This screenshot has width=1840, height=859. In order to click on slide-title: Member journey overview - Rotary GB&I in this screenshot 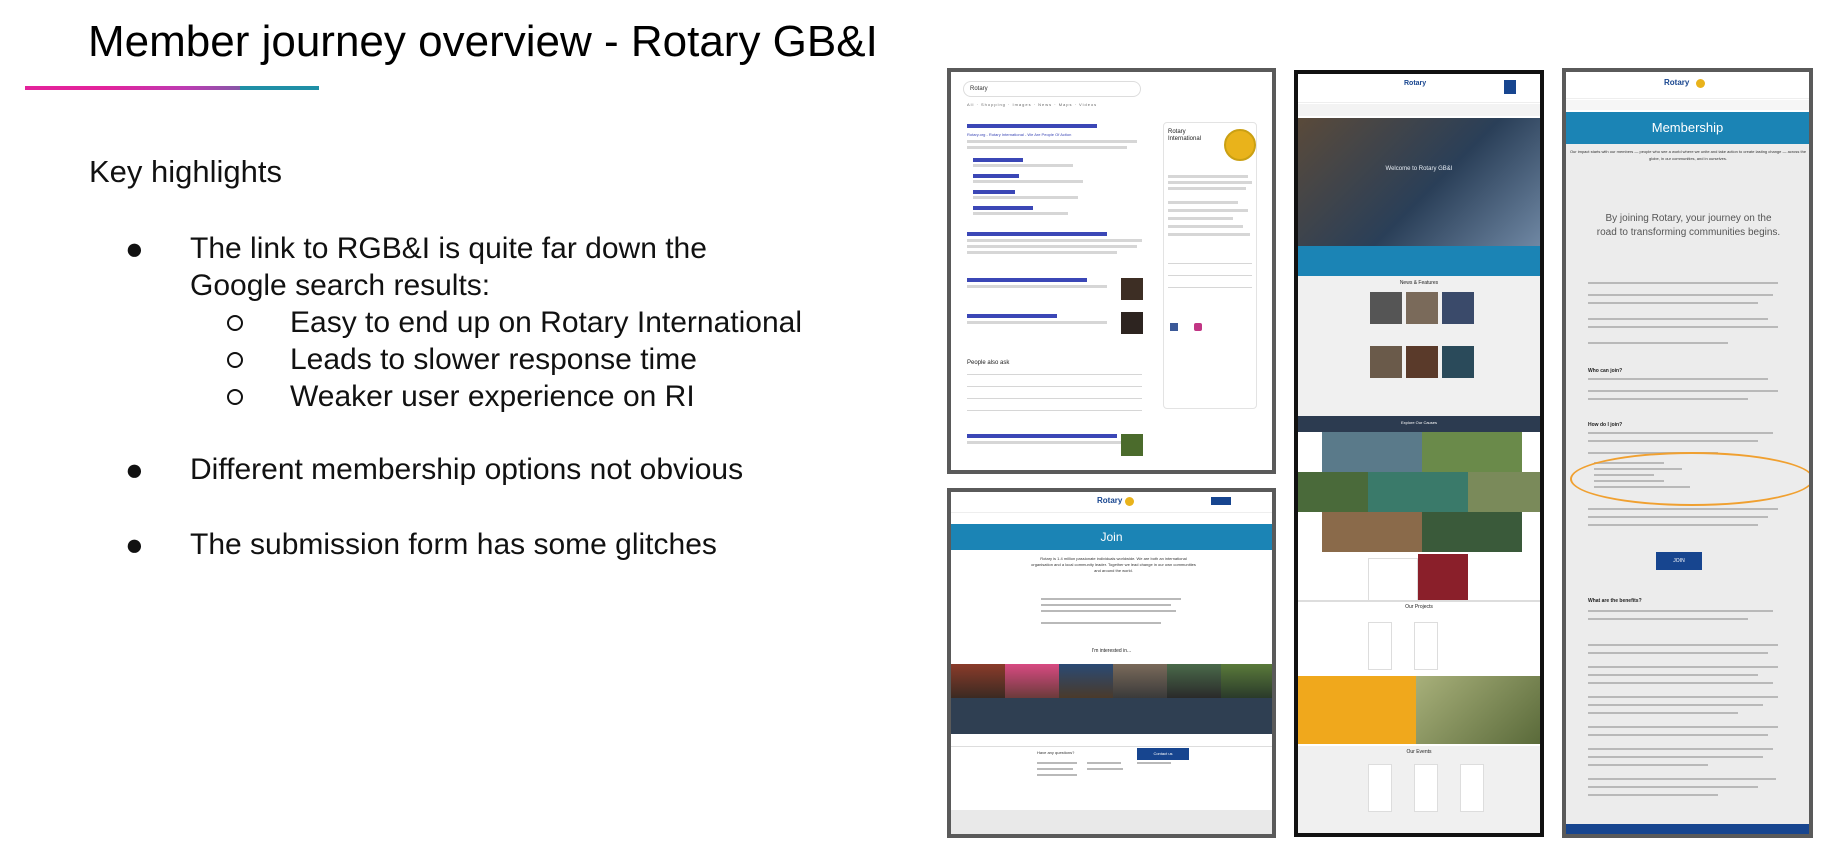, I will do `click(483, 41)`.